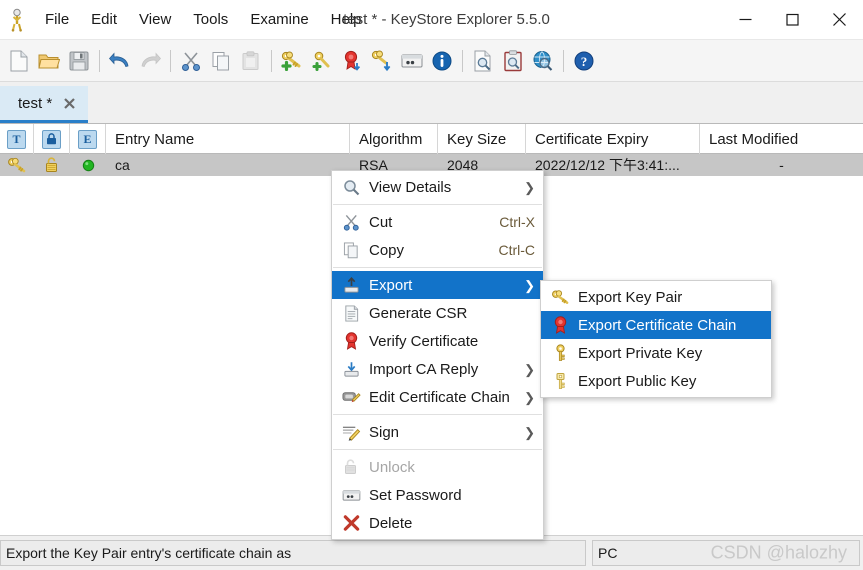  I want to click on import-key-pair-button, so click(382, 61).